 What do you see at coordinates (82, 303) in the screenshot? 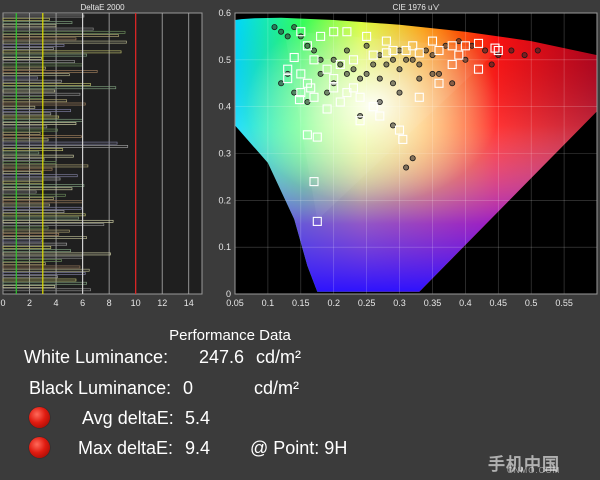
I see `deltae-tick-label: 6` at bounding box center [82, 303].